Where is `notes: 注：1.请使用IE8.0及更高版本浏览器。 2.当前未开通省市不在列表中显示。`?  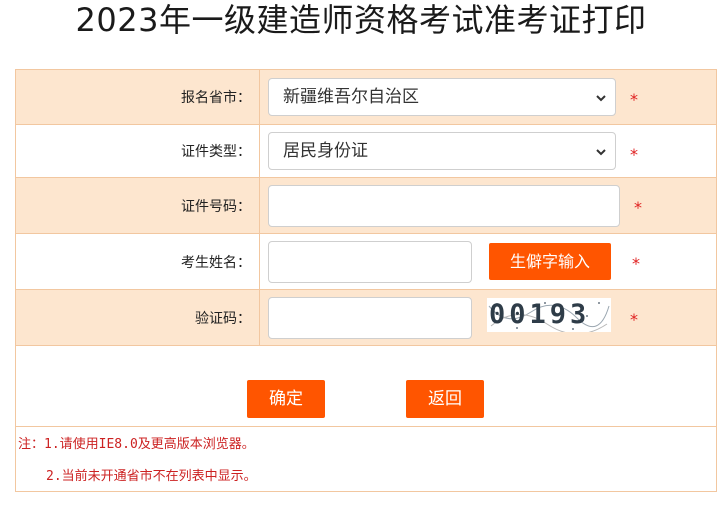 notes: 注：1.请使用IE8.0及更高版本浏览器。 2.当前未开通省市不在列表中显示。 is located at coordinates (366, 459).